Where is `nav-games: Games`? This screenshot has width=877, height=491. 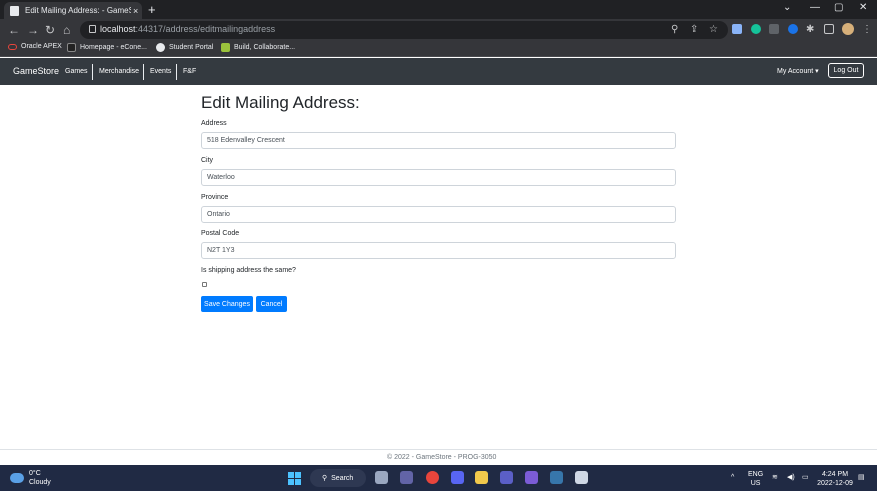
nav-games: Games is located at coordinates (76, 71).